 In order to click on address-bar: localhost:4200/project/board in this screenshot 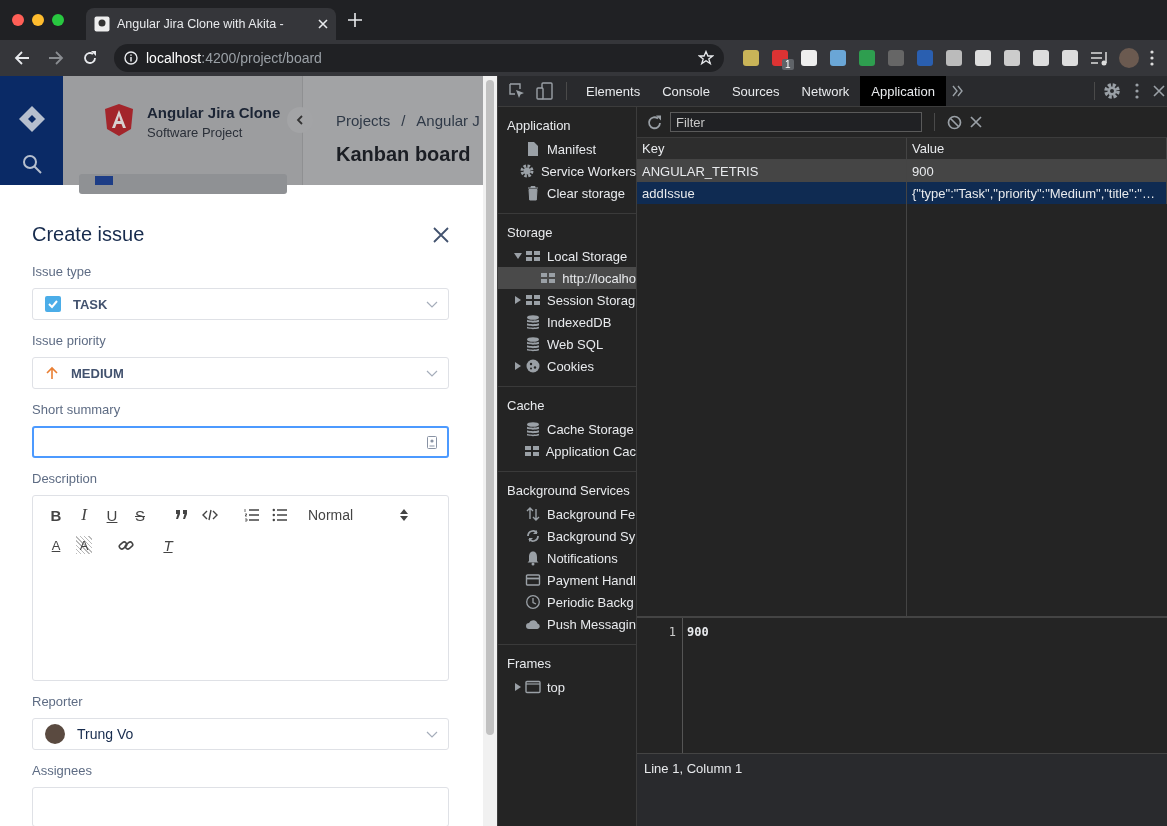, I will do `click(419, 58)`.